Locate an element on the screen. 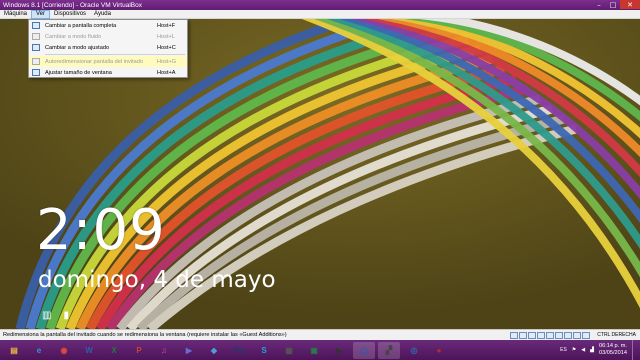 The image size is (640, 360). explorer-icon: ▤ is located at coordinates (14, 350).